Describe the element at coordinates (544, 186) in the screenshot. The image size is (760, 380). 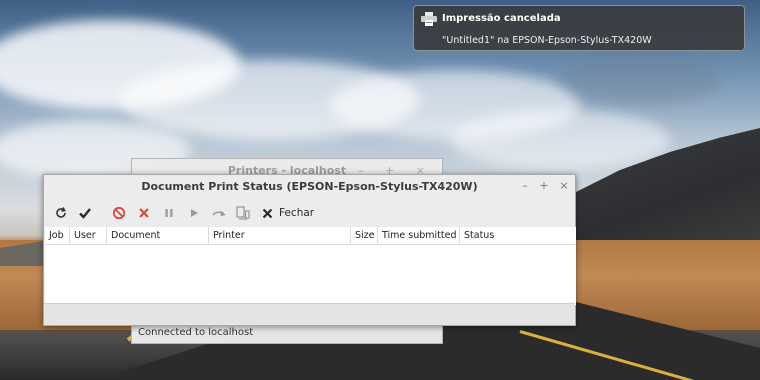
I see `maximize-button: +` at that location.